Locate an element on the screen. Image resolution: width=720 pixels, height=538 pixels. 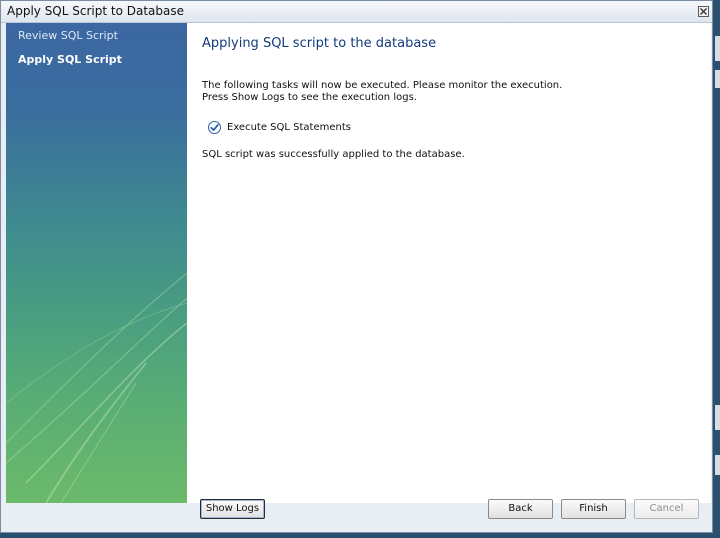
finish-label: Finish is located at coordinates (593, 508).